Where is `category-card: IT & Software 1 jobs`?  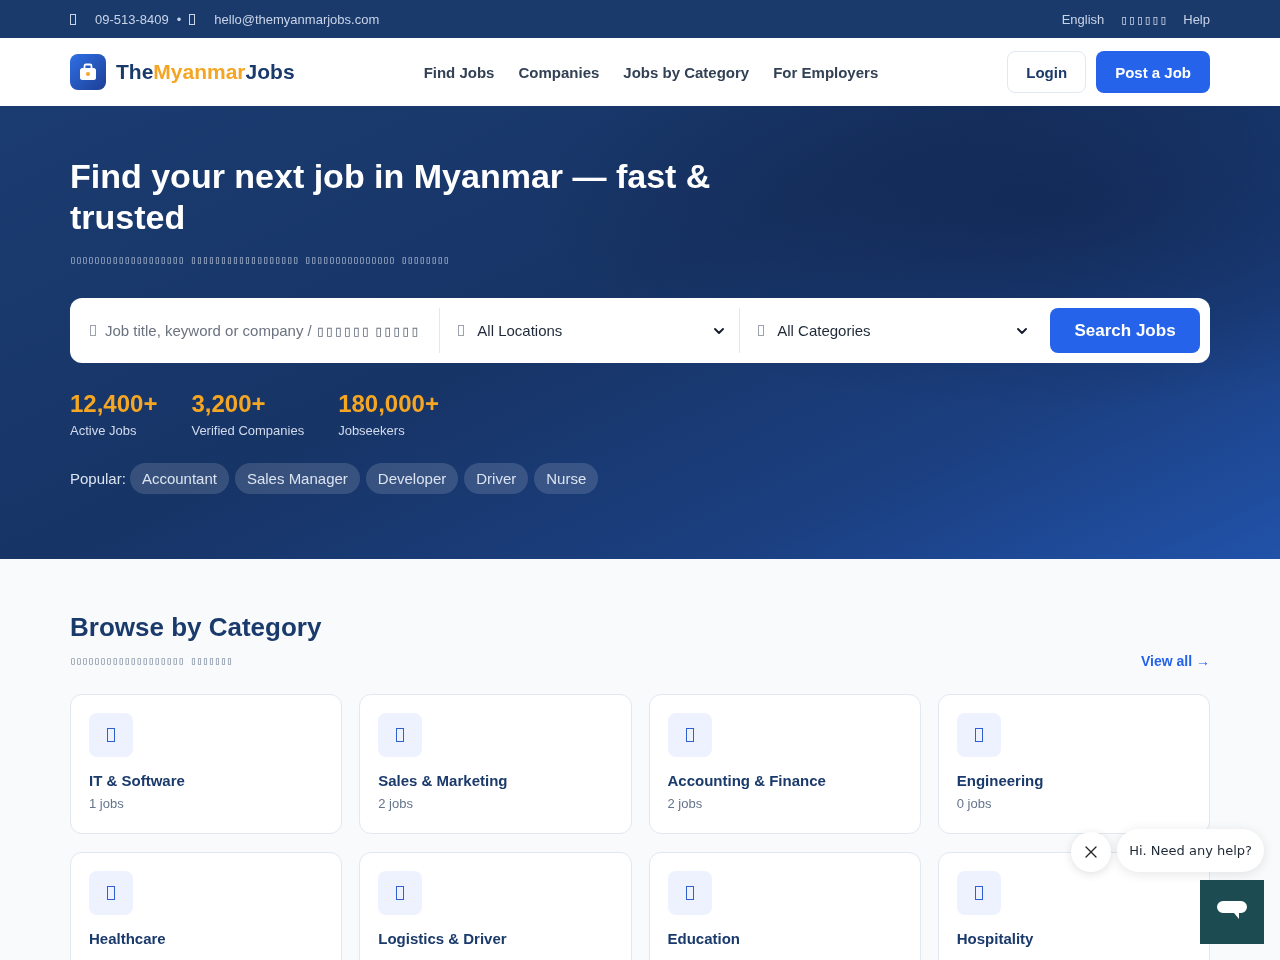 category-card: IT & Software 1 jobs is located at coordinates (206, 764).